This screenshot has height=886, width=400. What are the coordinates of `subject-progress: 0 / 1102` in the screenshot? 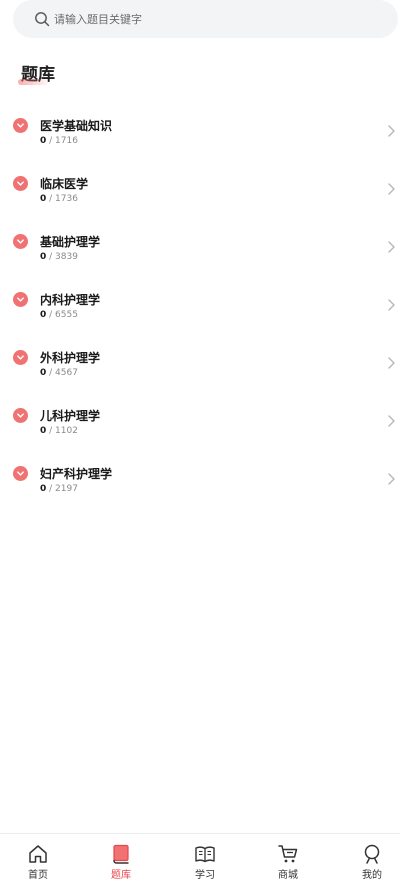 It's located at (59, 431).